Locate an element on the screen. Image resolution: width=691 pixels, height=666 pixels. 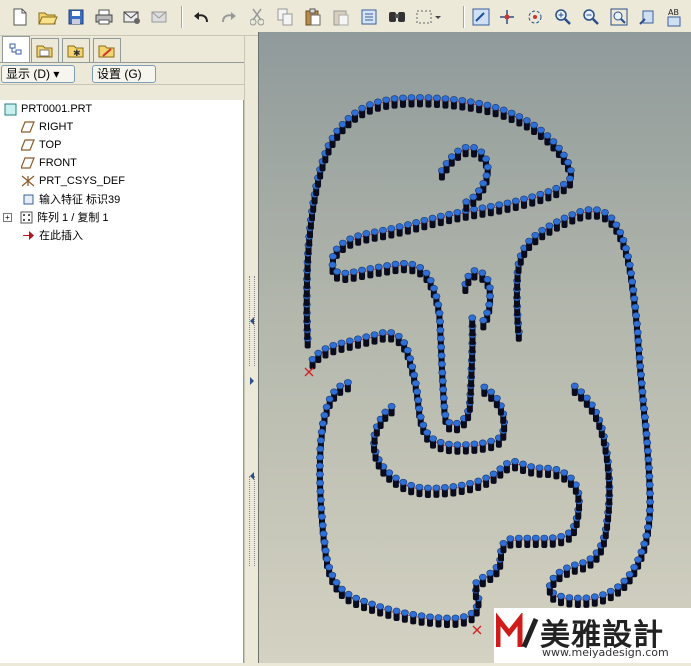
connections-tab is located at coordinates (107, 50).